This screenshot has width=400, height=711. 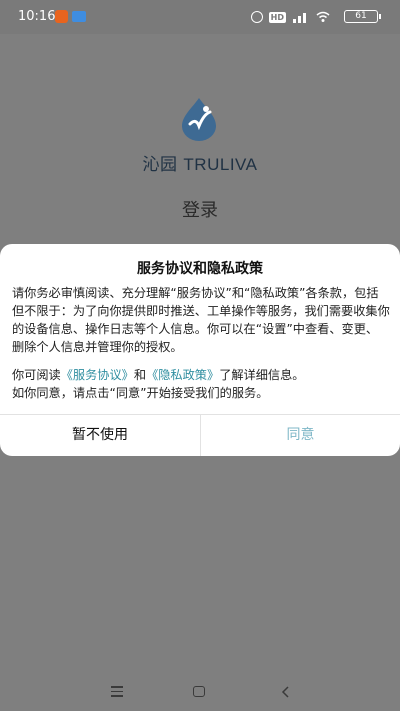 What do you see at coordinates (256, 17) in the screenshot?
I see `alarm-icon` at bounding box center [256, 17].